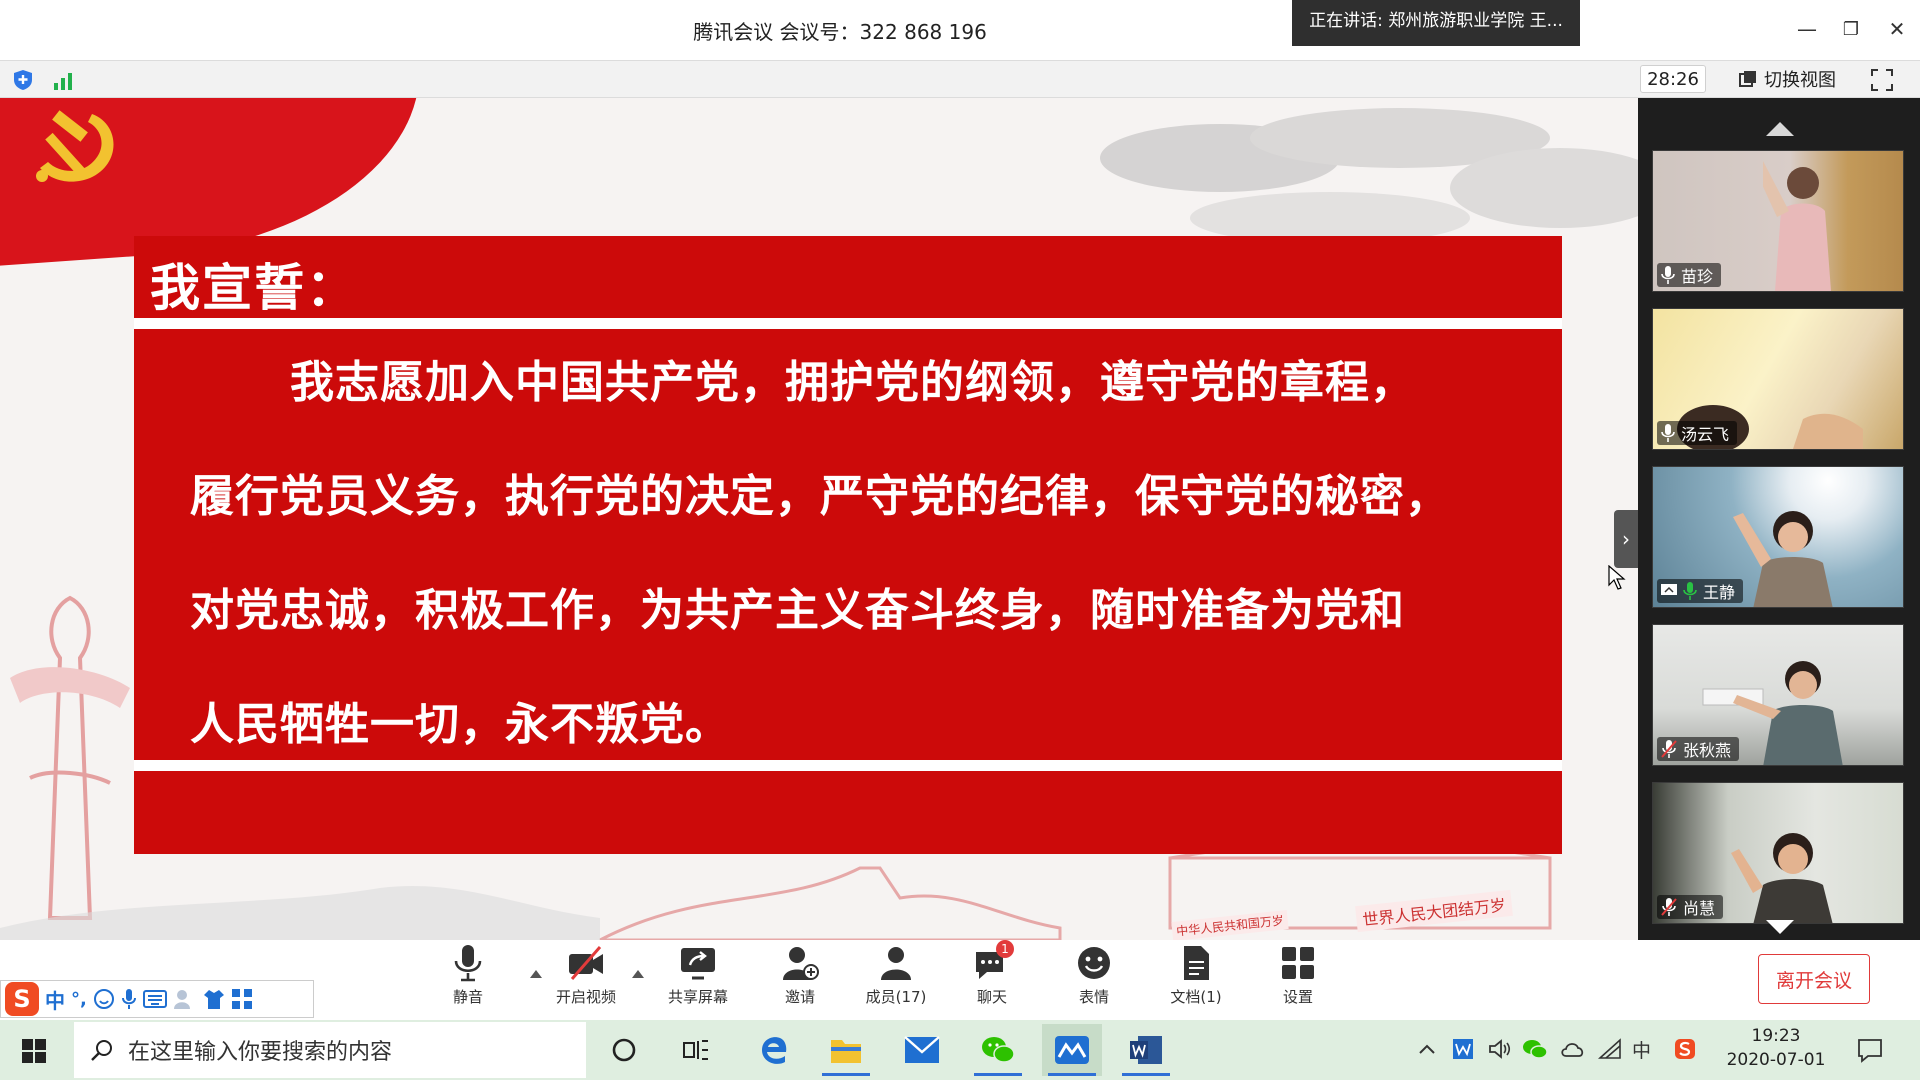 This screenshot has width=1920, height=1080. I want to click on close-button: ✕, so click(1897, 29).